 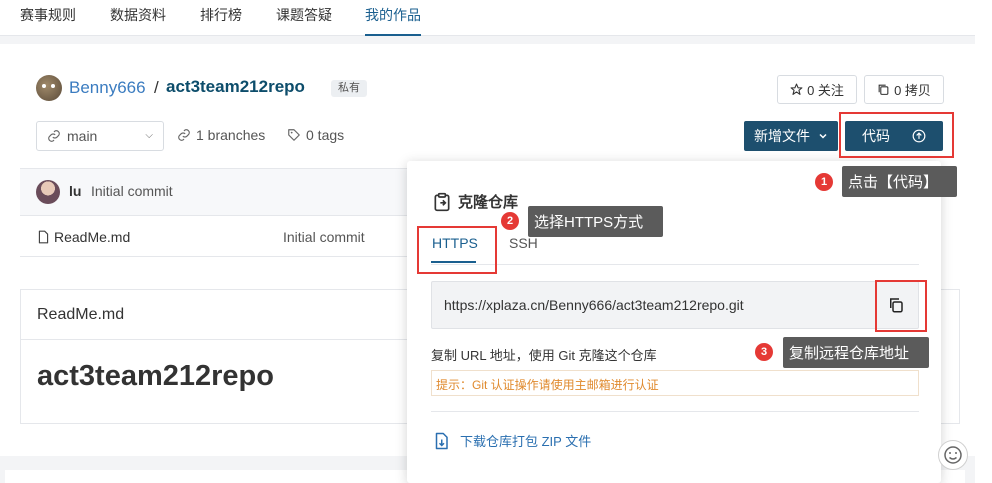 What do you see at coordinates (523, 243) in the screenshot?
I see `tab-ssh: SSH` at bounding box center [523, 243].